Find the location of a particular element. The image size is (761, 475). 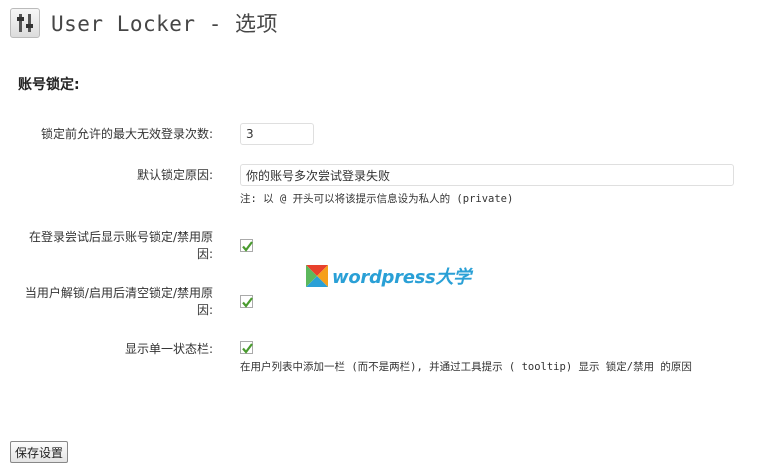

default-reason-label: 默认锁定原因: is located at coordinates (174, 175).